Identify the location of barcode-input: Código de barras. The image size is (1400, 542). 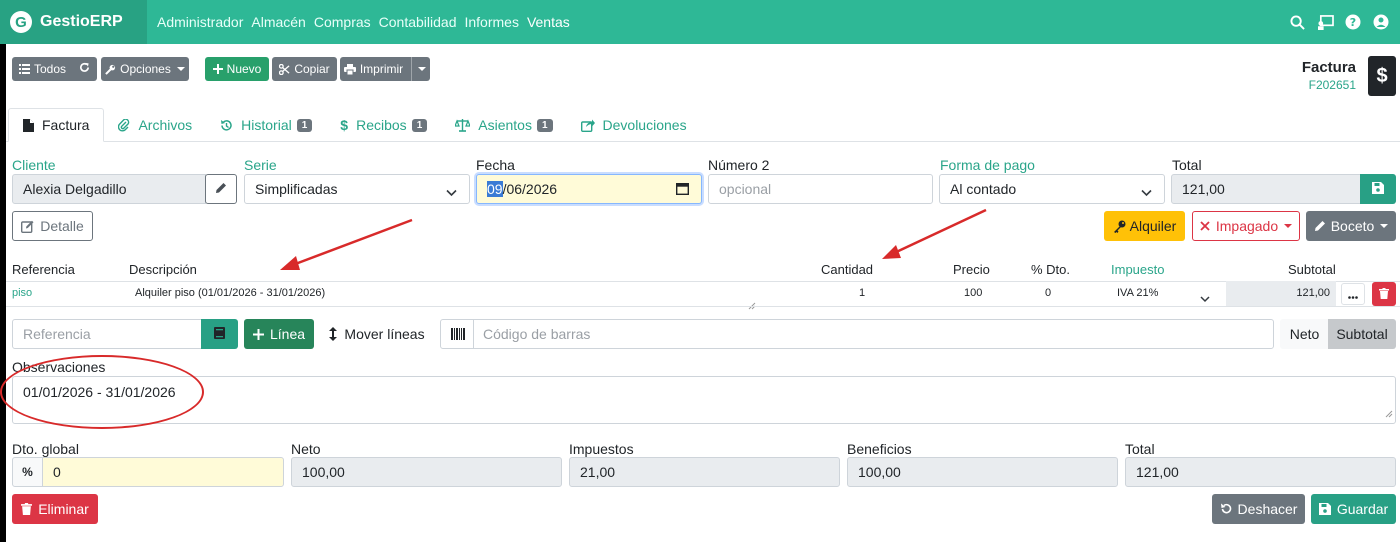
(857, 334).